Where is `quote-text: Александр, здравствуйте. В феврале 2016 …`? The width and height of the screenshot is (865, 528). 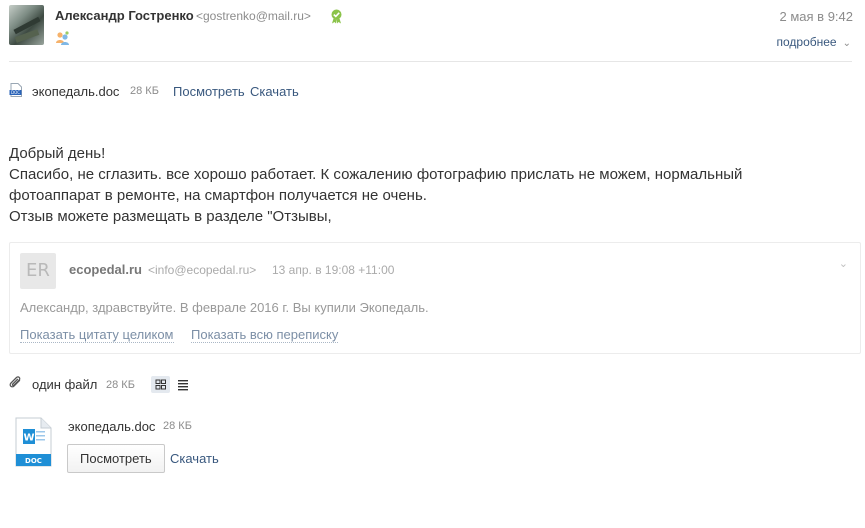 quote-text: Александр, здравствуйте. В феврале 2016 … is located at coordinates (224, 307).